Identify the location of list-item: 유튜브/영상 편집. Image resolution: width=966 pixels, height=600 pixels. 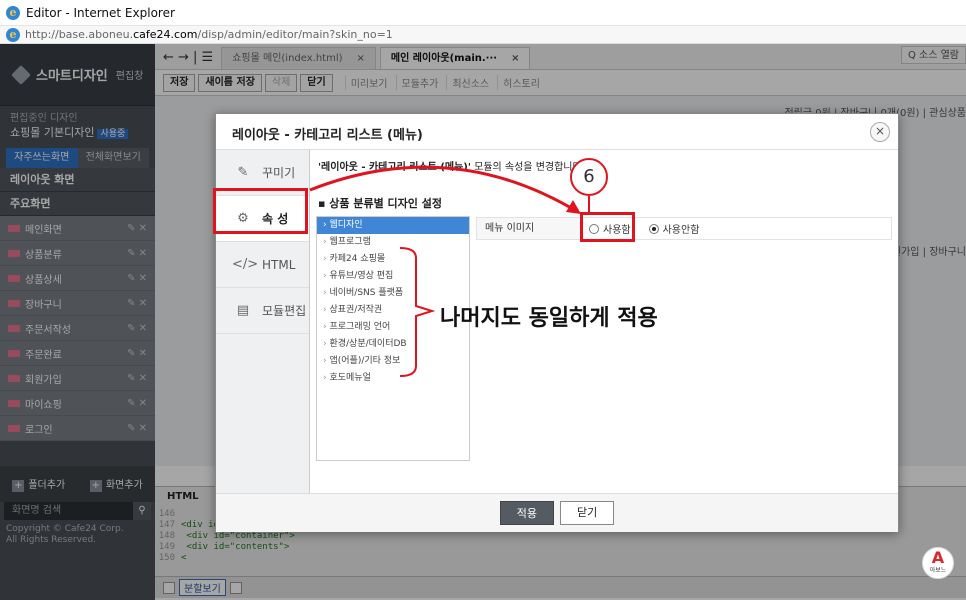
(393, 276).